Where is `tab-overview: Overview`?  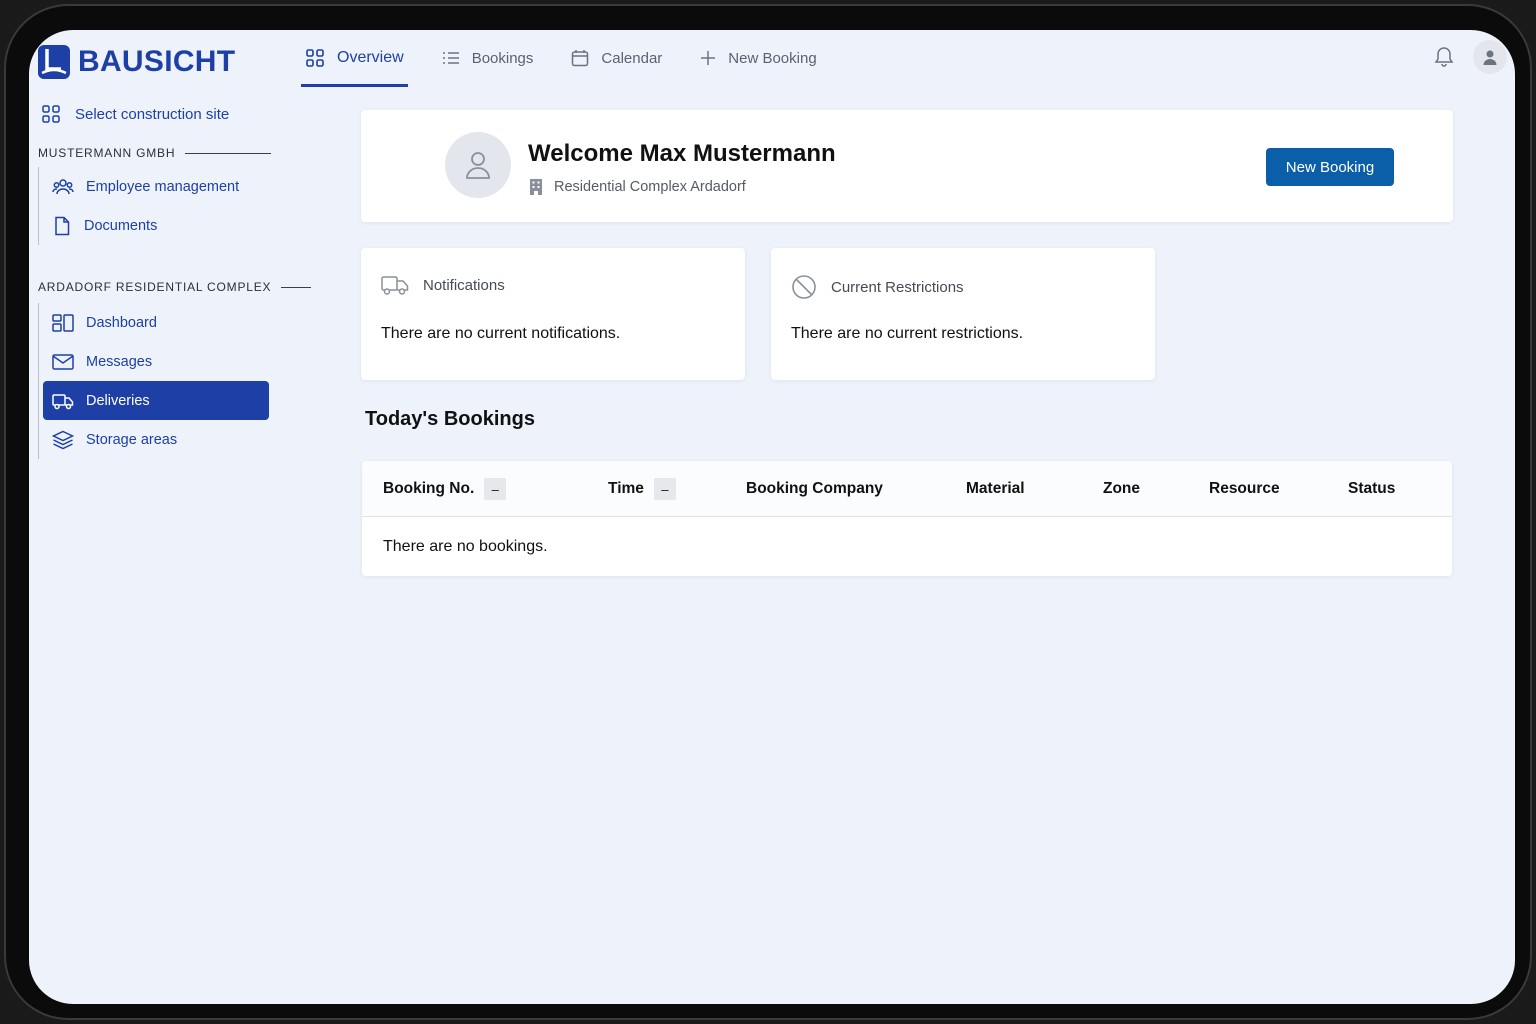 tab-overview: Overview is located at coordinates (354, 58).